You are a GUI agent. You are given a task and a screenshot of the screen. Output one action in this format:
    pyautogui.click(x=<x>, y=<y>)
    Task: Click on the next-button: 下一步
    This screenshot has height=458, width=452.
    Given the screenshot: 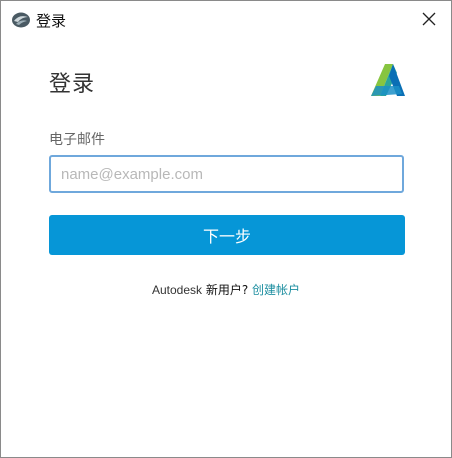 What is the action you would take?
    pyautogui.click(x=227, y=235)
    